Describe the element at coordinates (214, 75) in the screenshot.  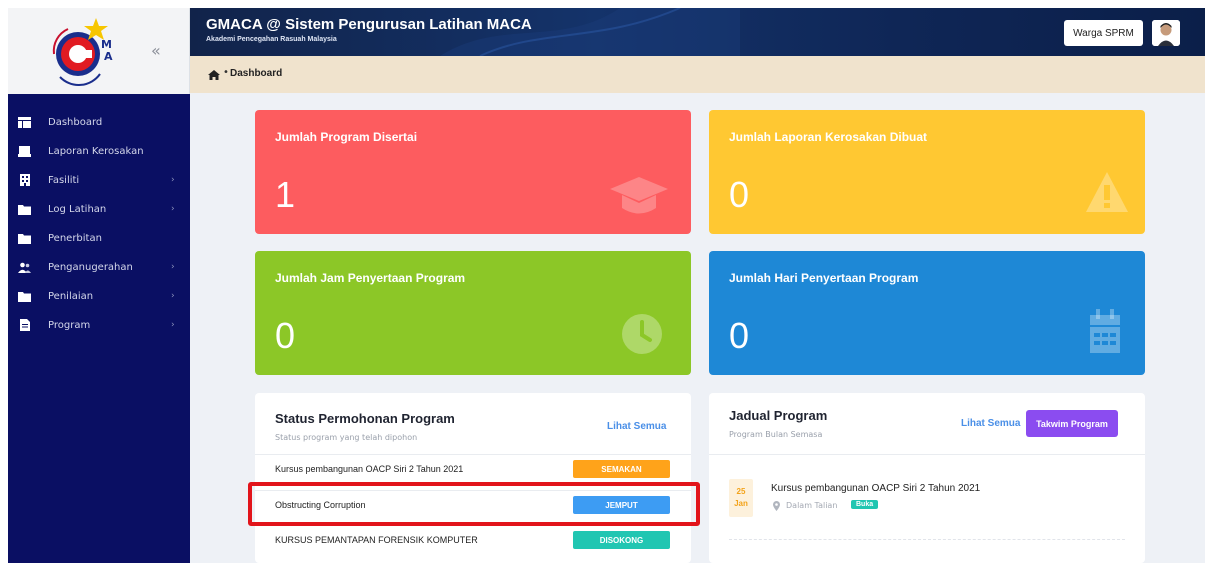
I see `home-icon` at that location.